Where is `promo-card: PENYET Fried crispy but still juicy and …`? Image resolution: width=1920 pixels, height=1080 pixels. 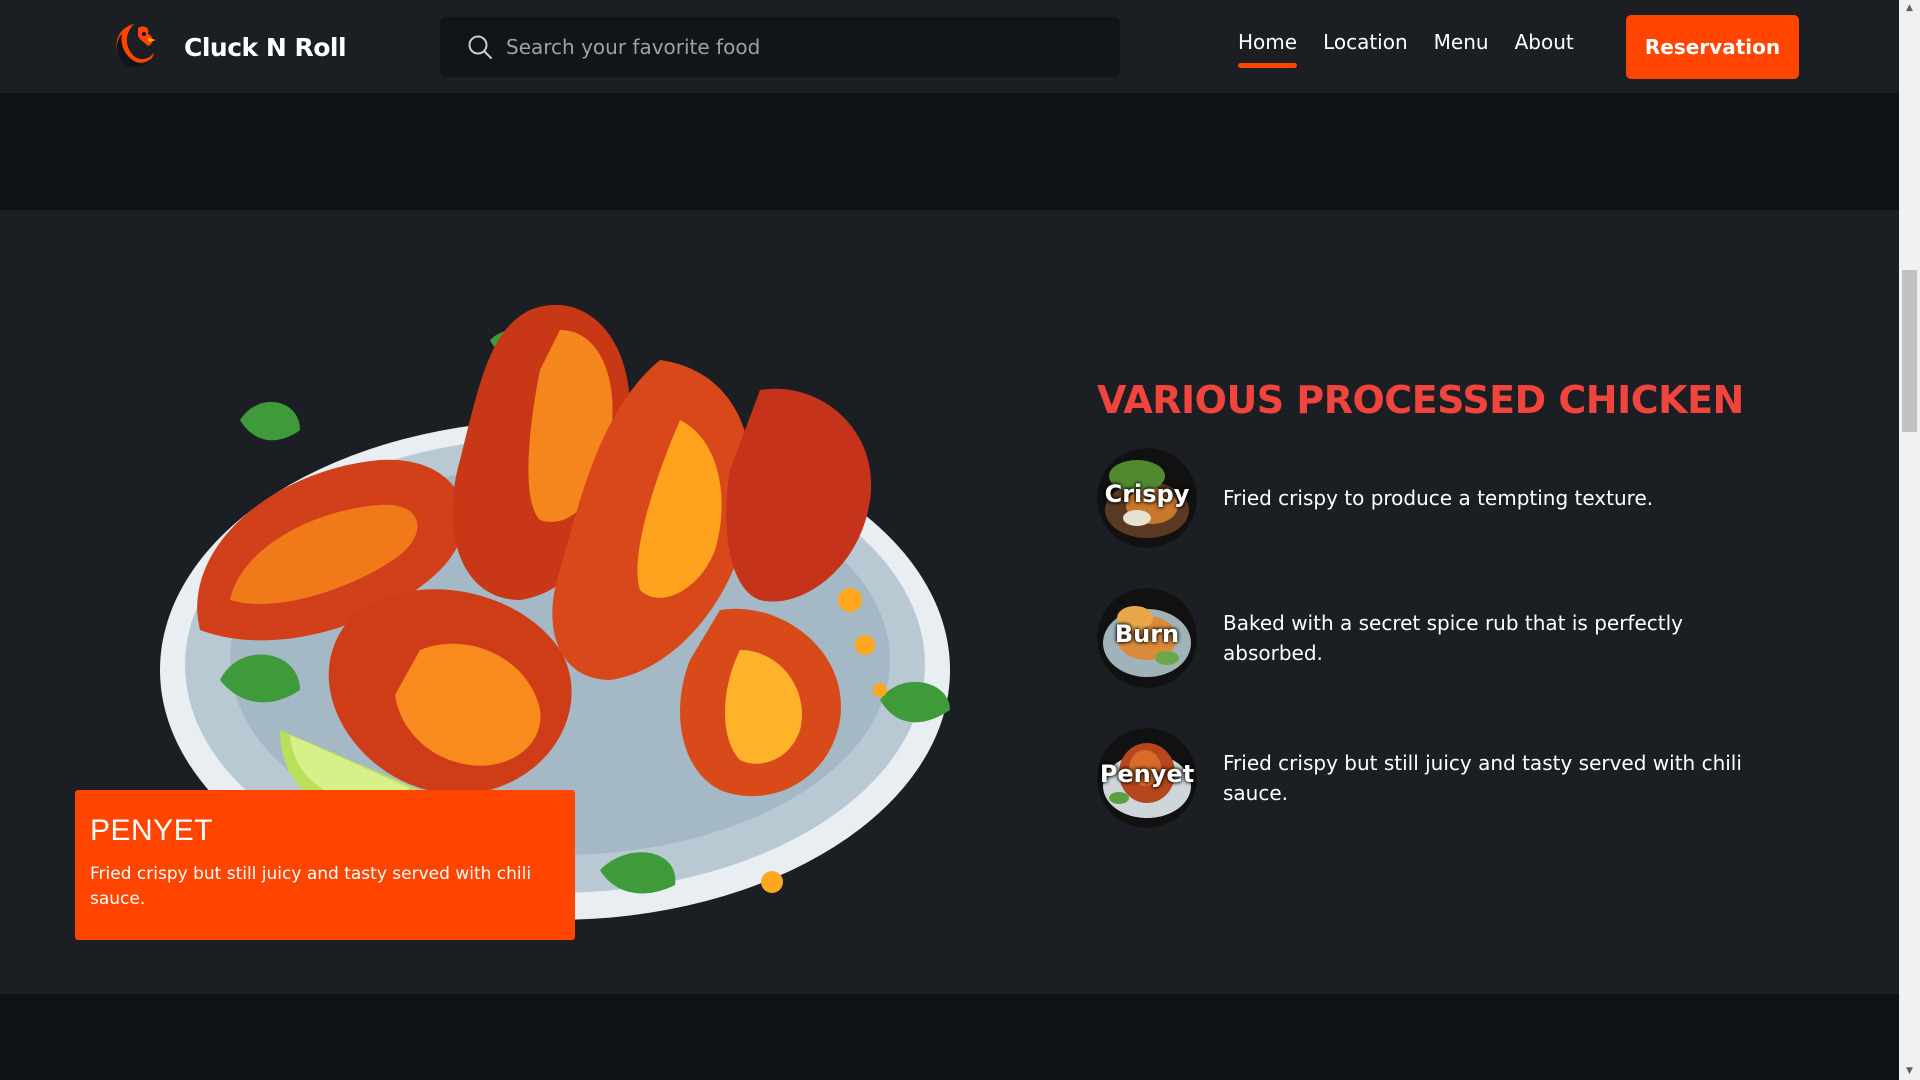
promo-card: PENYET Fried crispy but still juicy and … is located at coordinates (325, 865).